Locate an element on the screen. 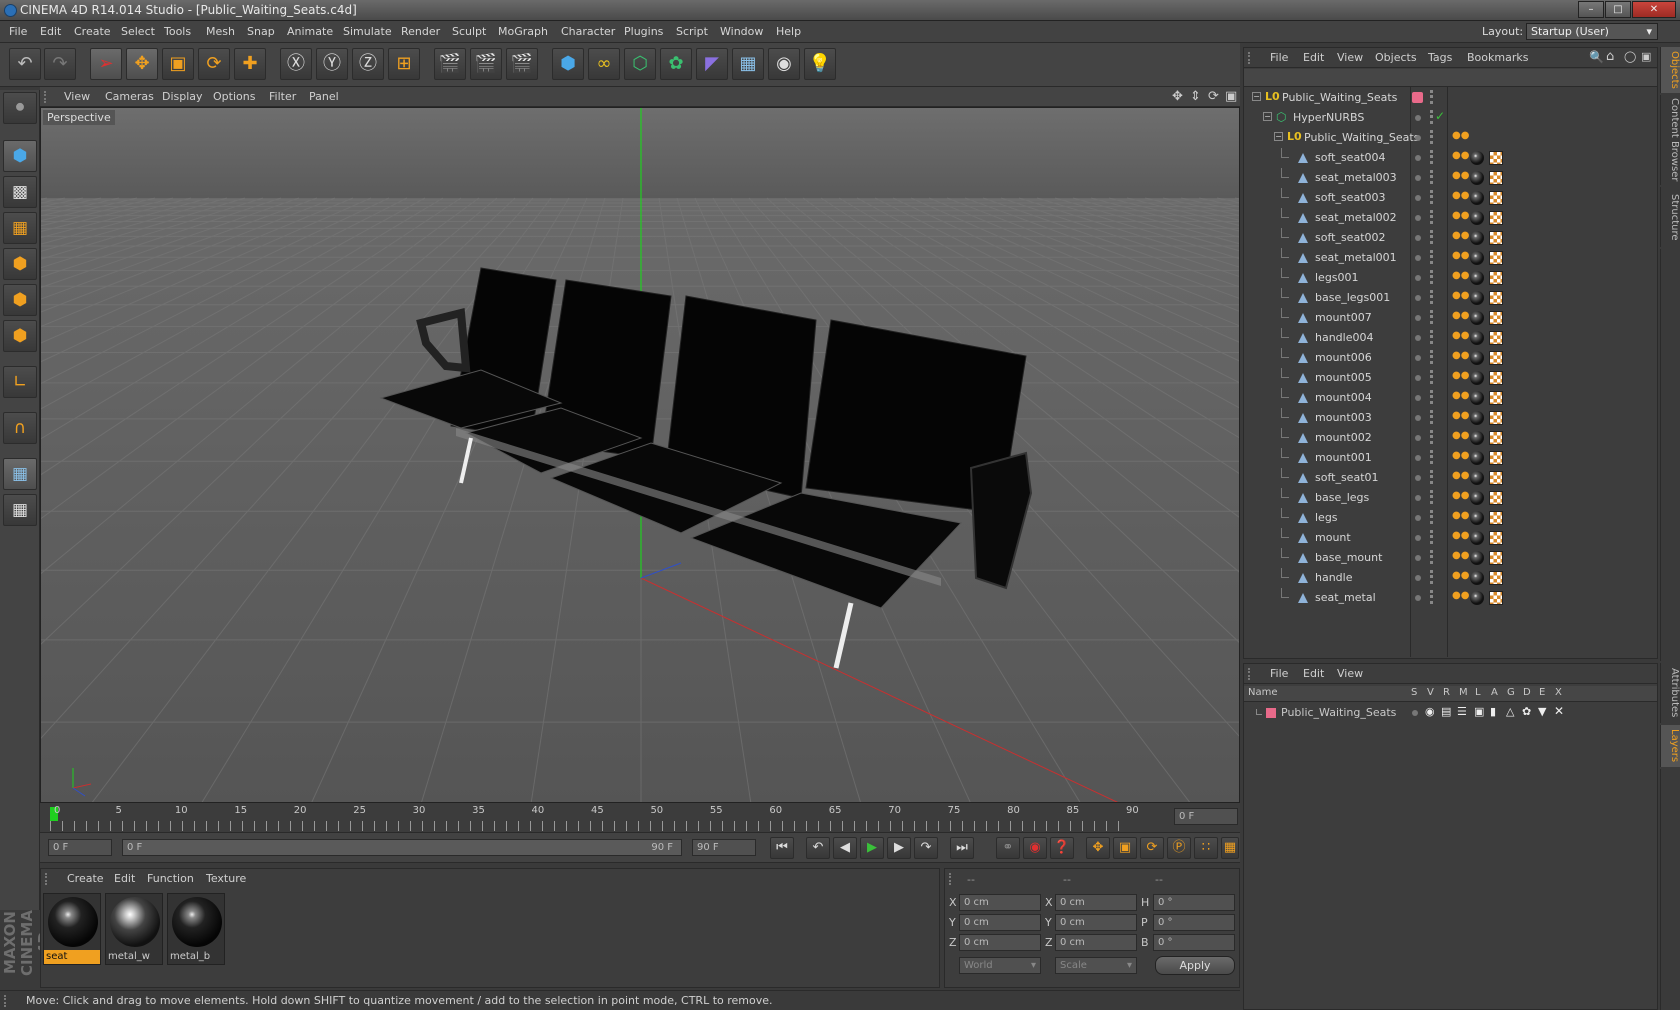 The height and width of the screenshot is (1010, 1680). spline-button: ∞ is located at coordinates (604, 64).